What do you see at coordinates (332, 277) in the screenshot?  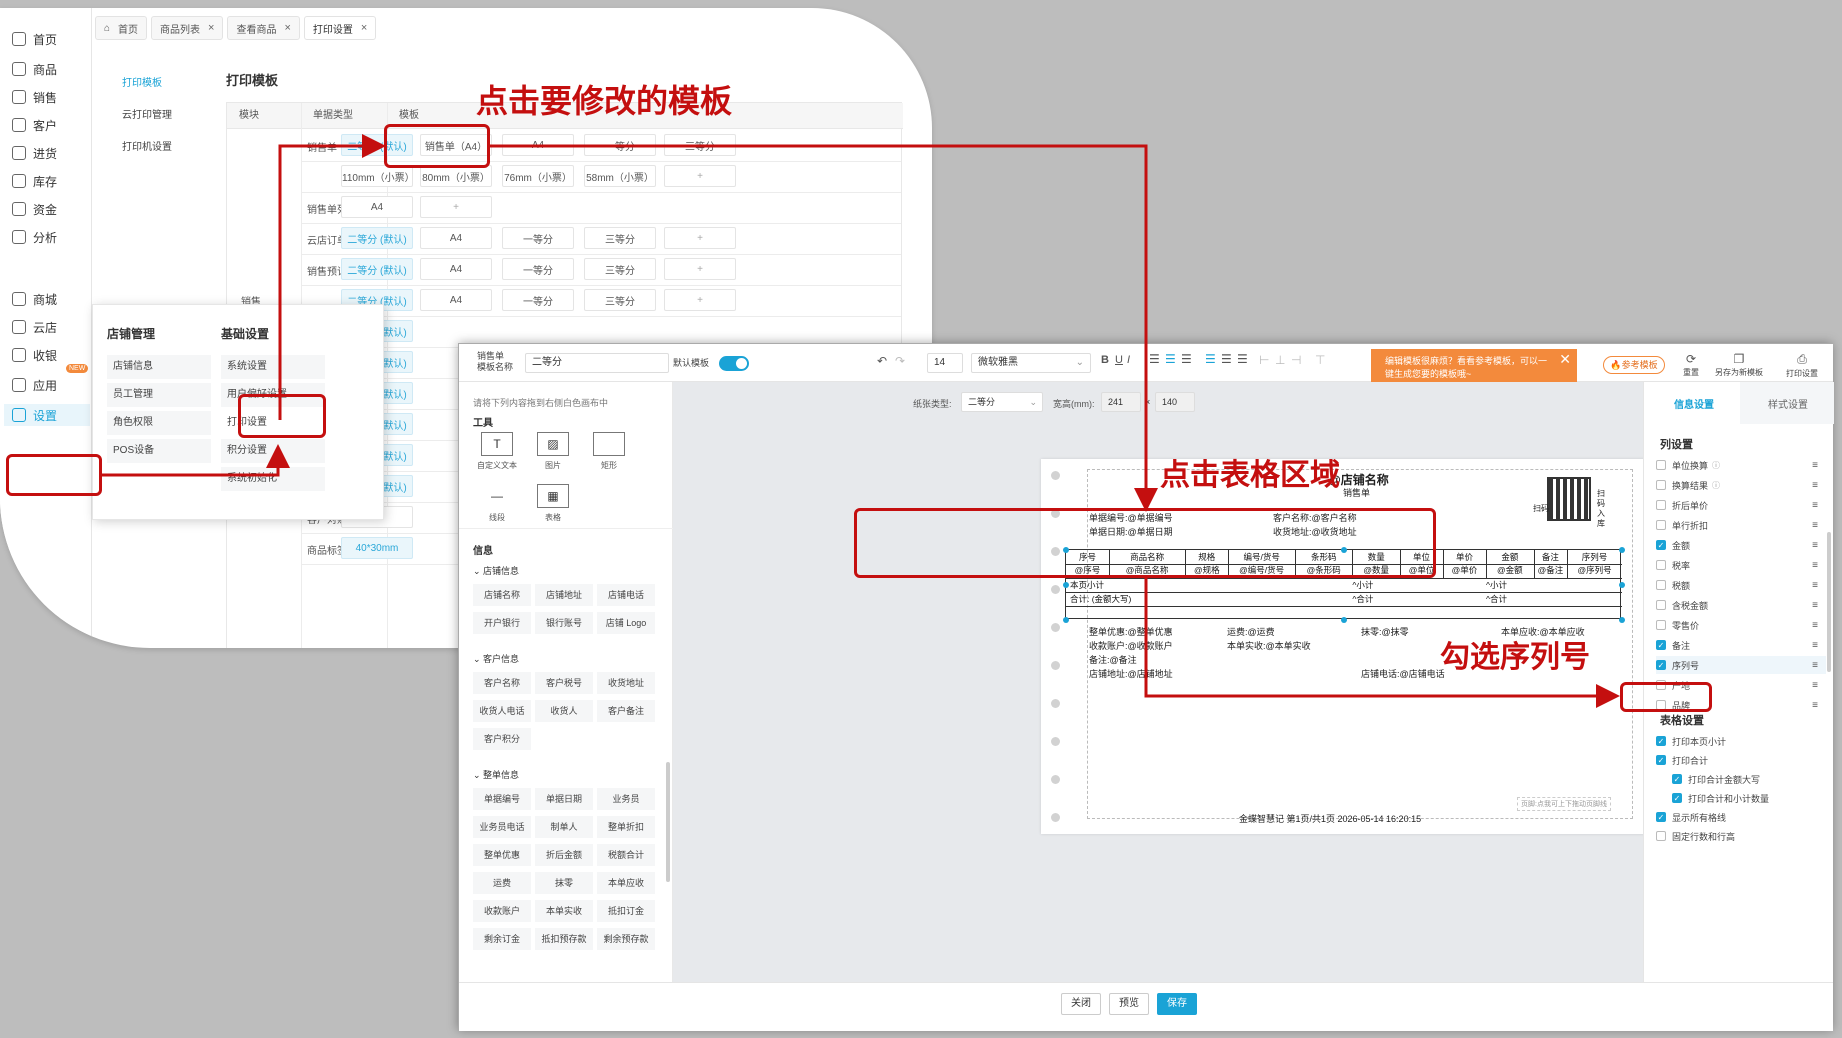 I see `arrow-print-to-template` at bounding box center [332, 277].